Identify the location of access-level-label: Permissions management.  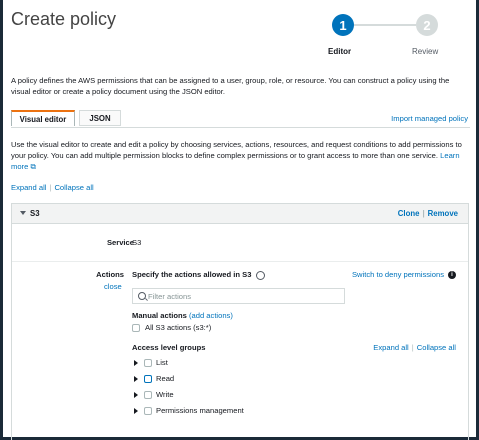
(200, 410).